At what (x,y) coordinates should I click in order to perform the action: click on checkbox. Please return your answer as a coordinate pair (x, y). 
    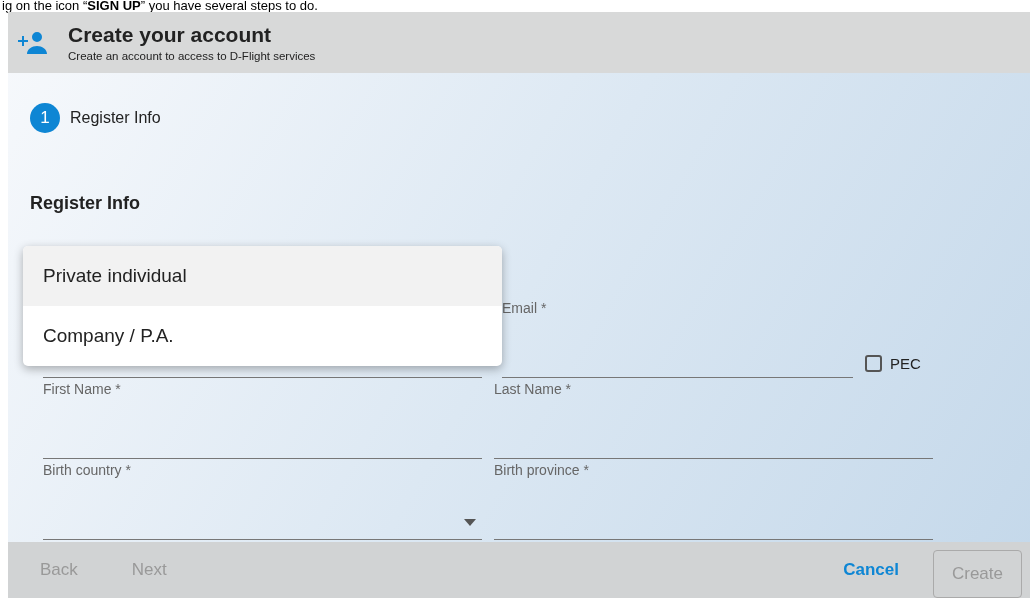
    Looking at the image, I should click on (873, 363).